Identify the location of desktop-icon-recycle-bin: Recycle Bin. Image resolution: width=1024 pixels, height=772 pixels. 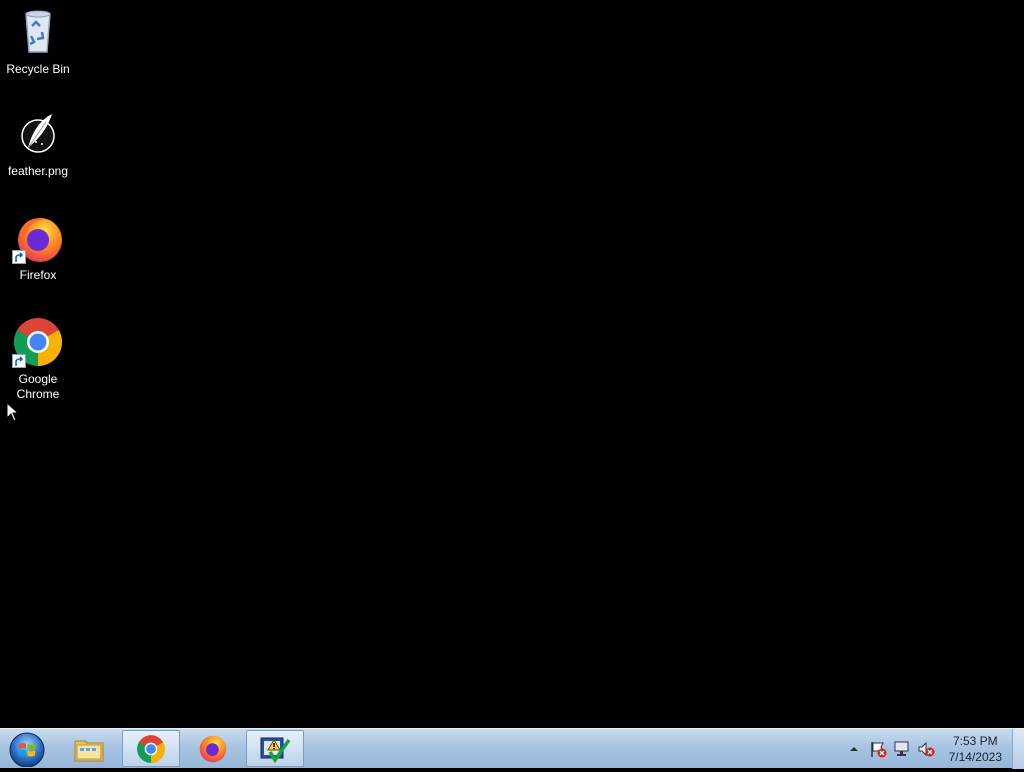
(38, 41).